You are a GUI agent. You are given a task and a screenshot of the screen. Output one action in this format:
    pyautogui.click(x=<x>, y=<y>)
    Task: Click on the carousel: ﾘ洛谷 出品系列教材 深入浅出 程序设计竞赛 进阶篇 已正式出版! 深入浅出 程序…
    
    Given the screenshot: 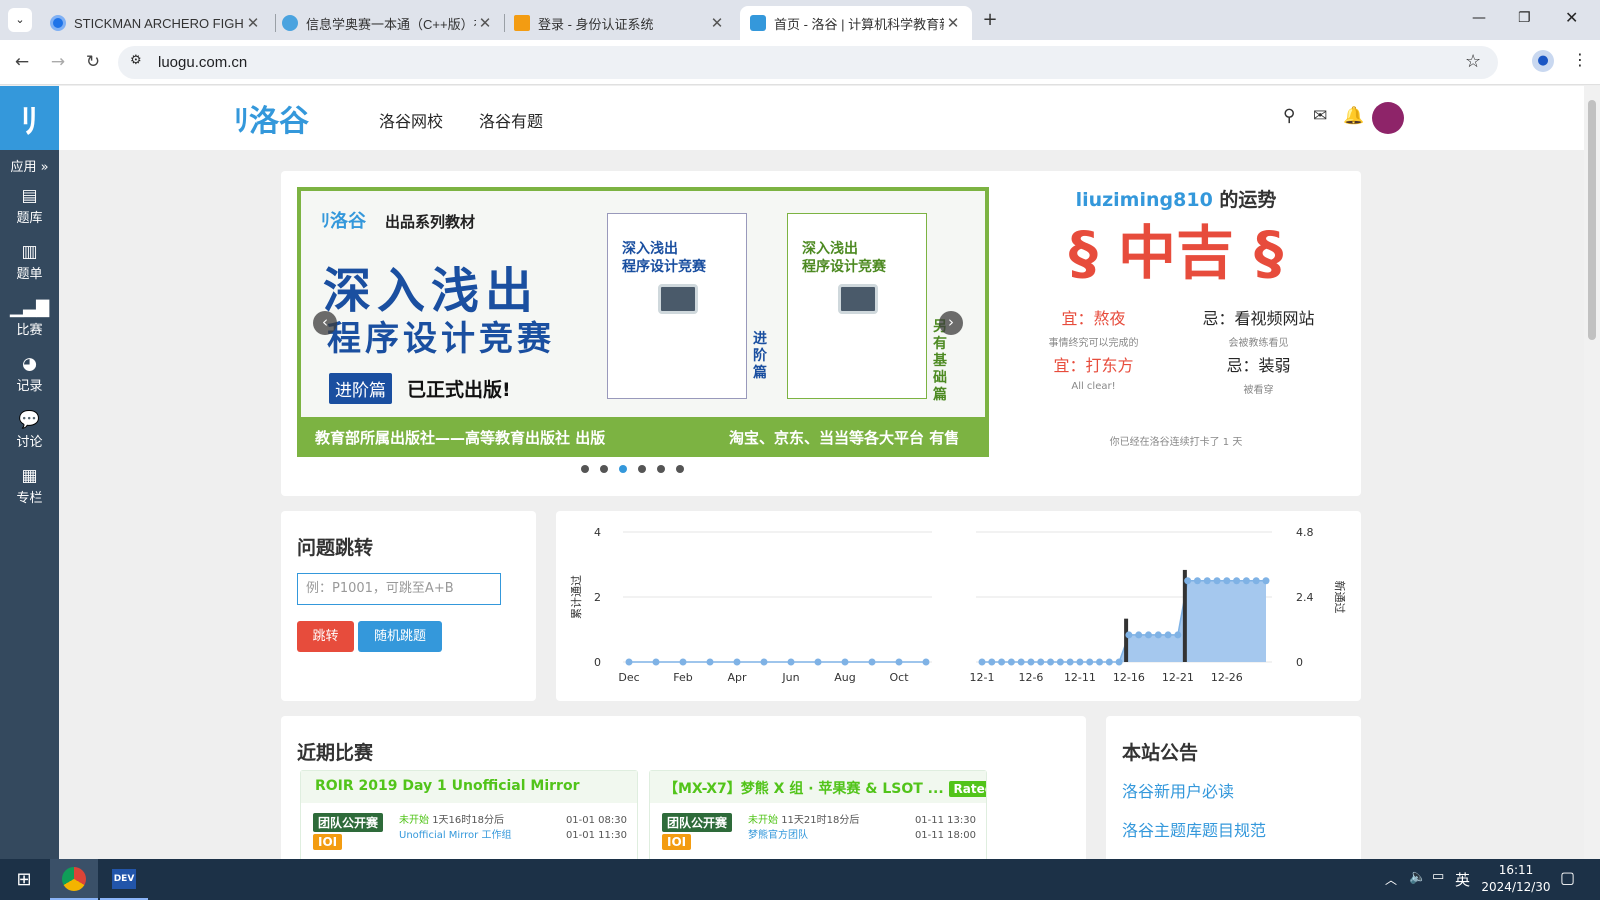 What is the action you would take?
    pyautogui.click(x=643, y=322)
    